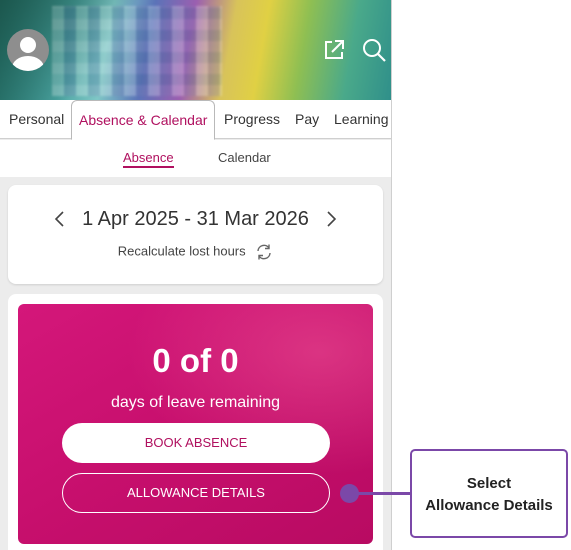  I want to click on book-absence-button: BOOK ABSENCE, so click(196, 443).